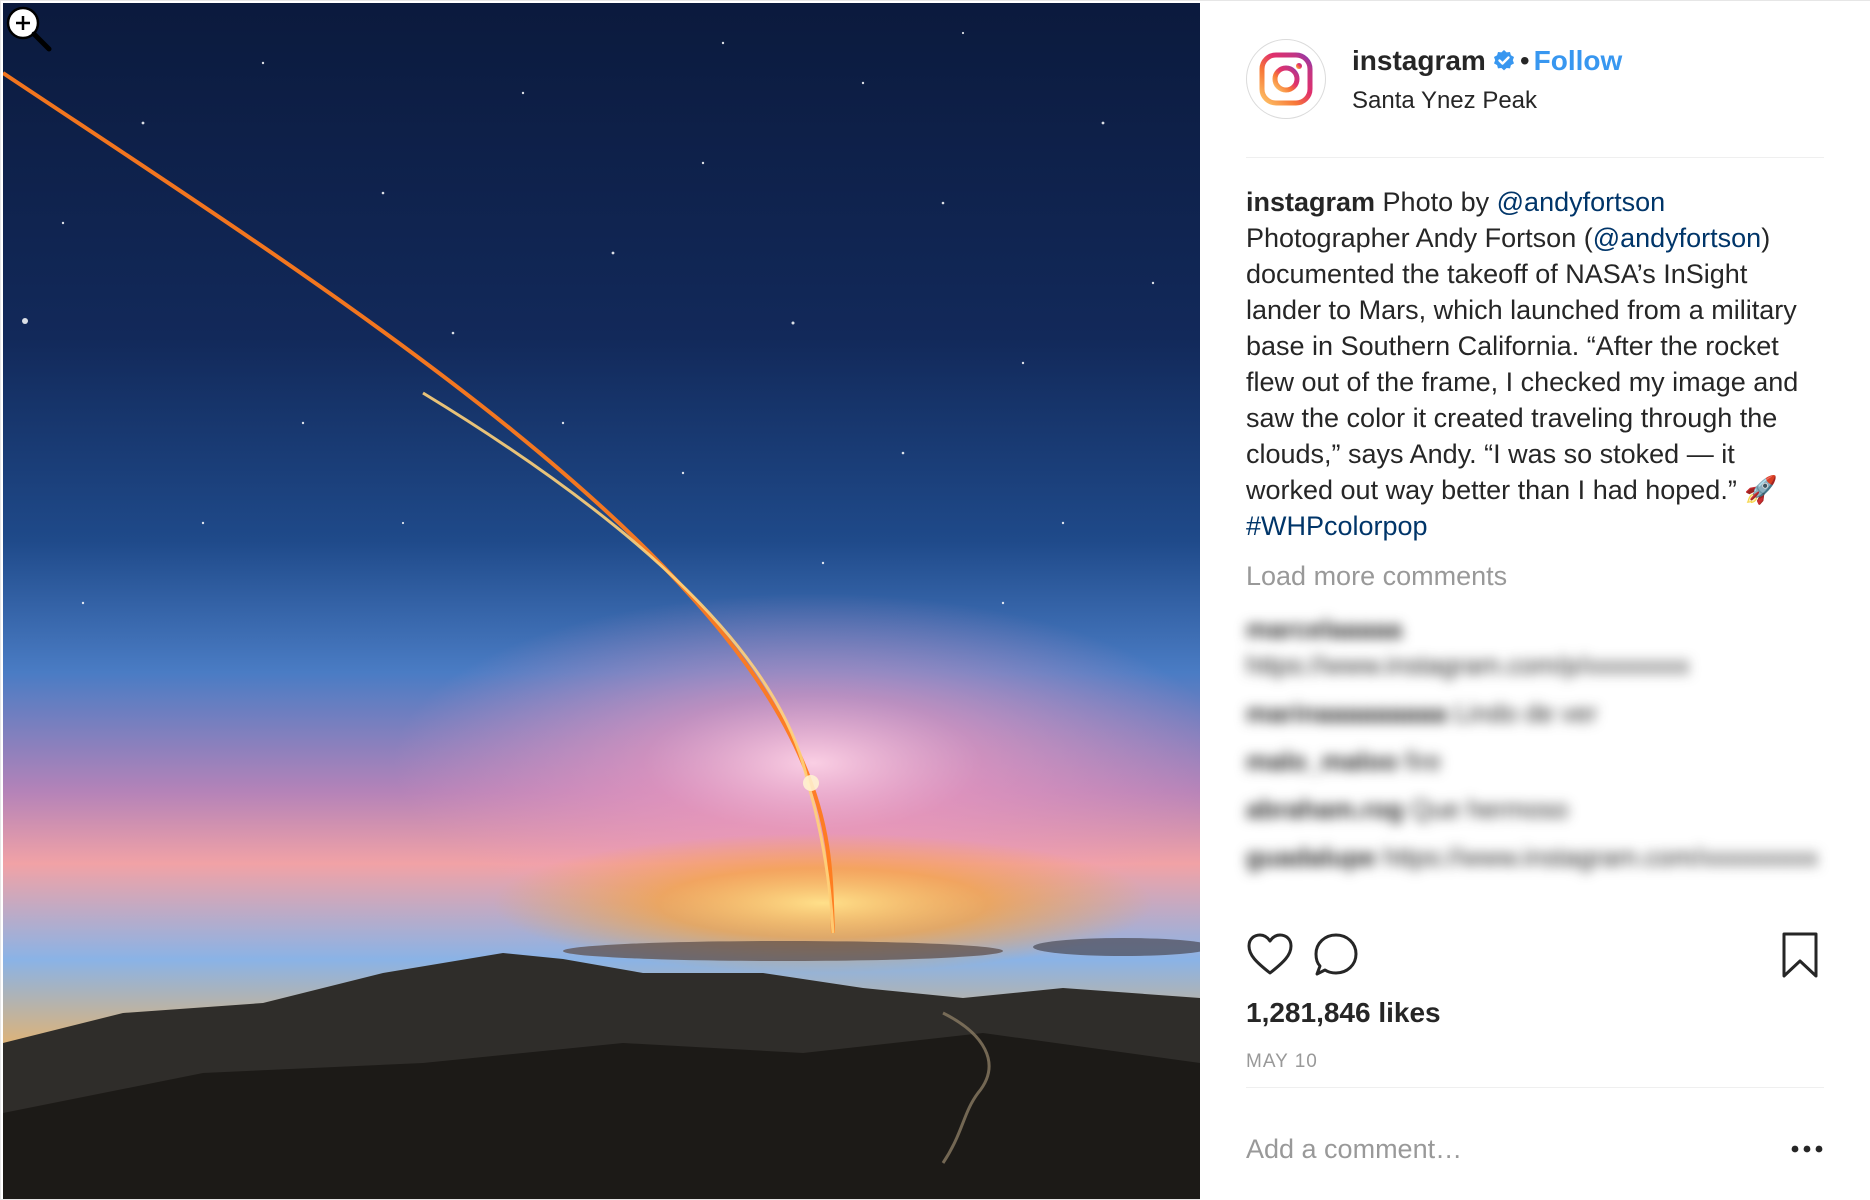 This screenshot has width=1870, height=1200. What do you see at coordinates (1800, 955) in the screenshot?
I see `bookmark-icon` at bounding box center [1800, 955].